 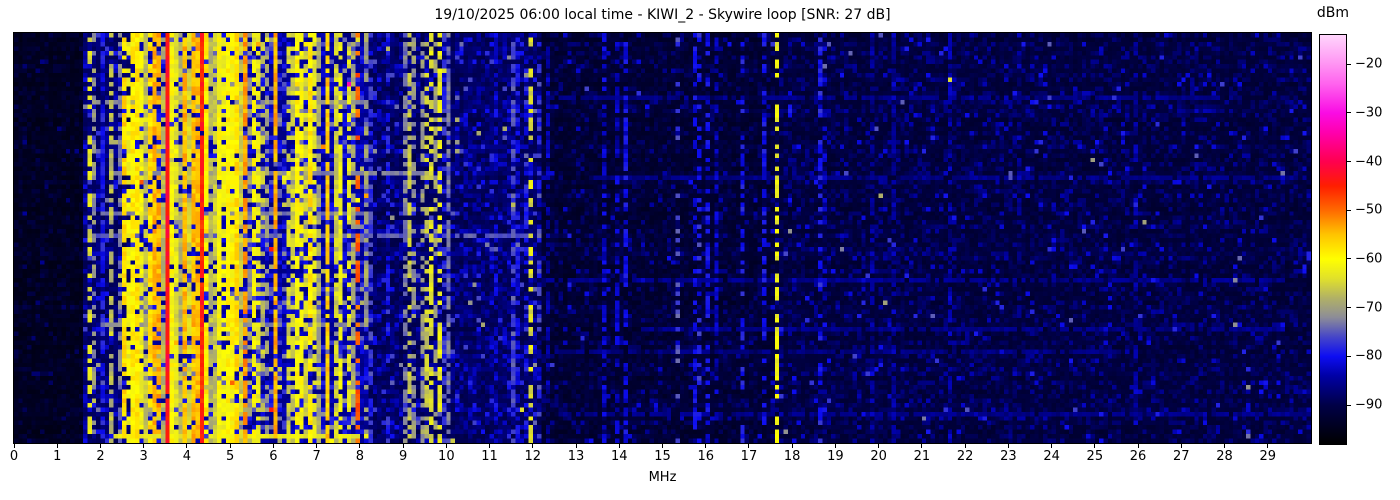 I want to click on colorbar-tick-label: −70, so click(x=1369, y=308).